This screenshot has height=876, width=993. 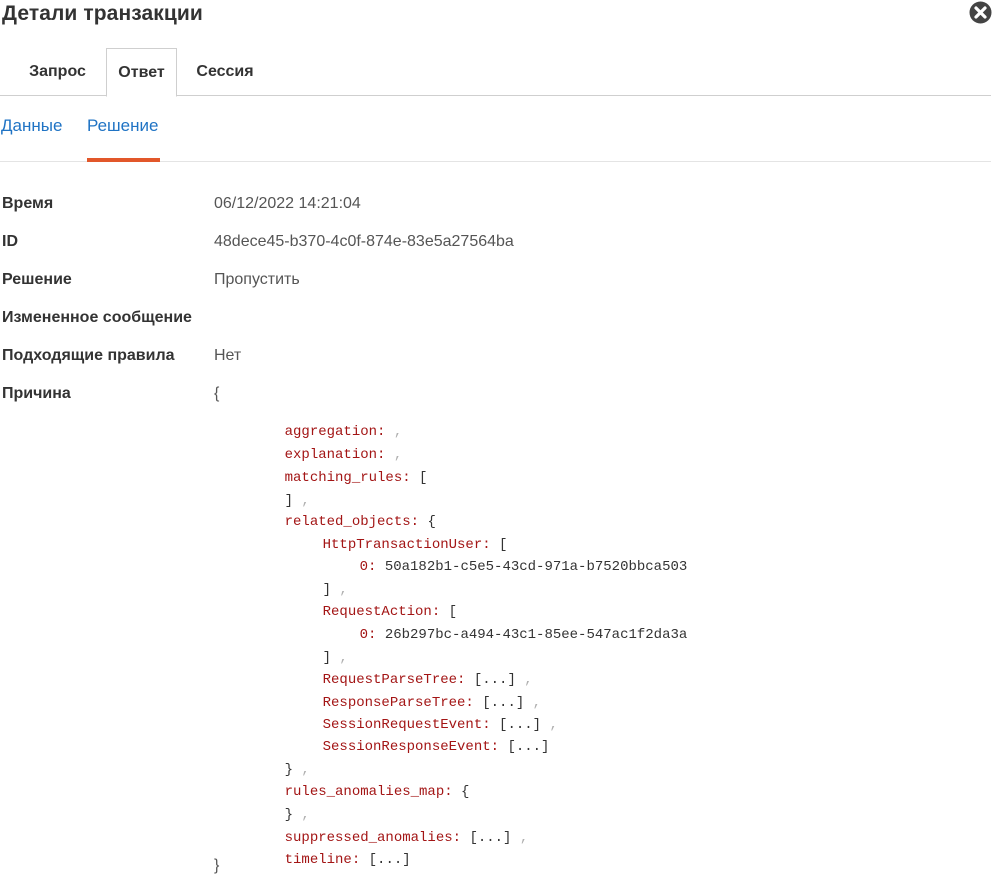 What do you see at coordinates (37, 279) in the screenshot?
I see `decision-label: Решение` at bounding box center [37, 279].